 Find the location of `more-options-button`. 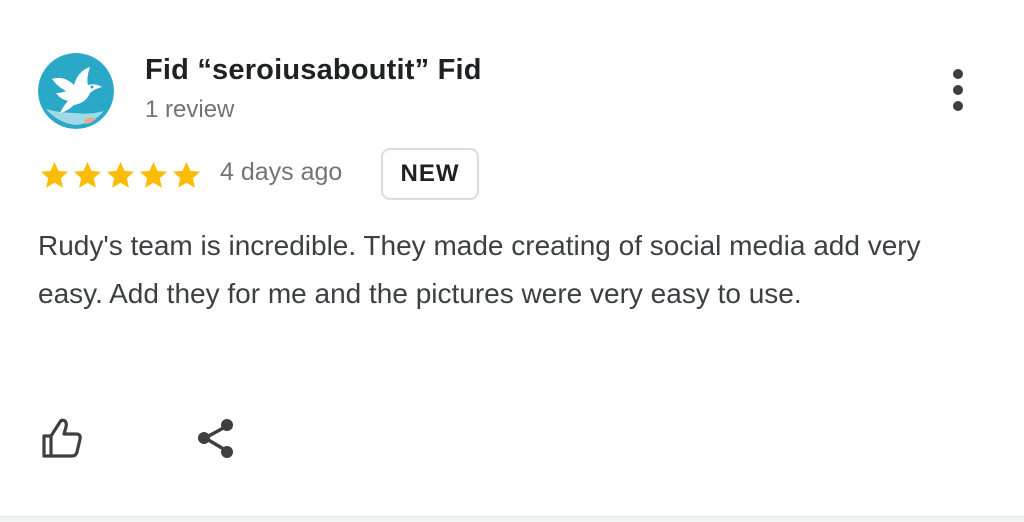

more-options-button is located at coordinates (958, 92).